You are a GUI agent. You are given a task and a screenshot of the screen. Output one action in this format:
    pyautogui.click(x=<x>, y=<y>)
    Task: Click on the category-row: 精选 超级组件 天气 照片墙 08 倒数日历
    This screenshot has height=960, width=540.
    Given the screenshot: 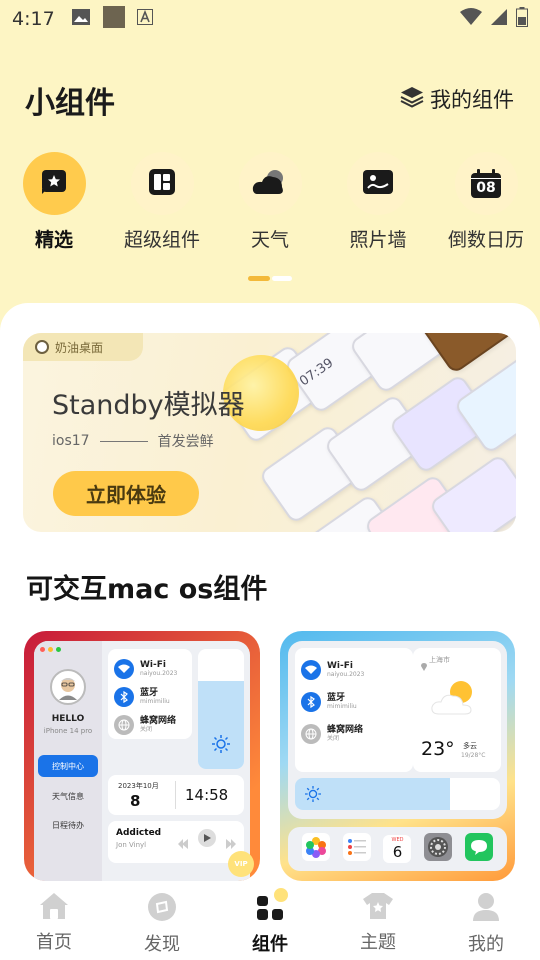 What is the action you would take?
    pyautogui.click(x=270, y=202)
    